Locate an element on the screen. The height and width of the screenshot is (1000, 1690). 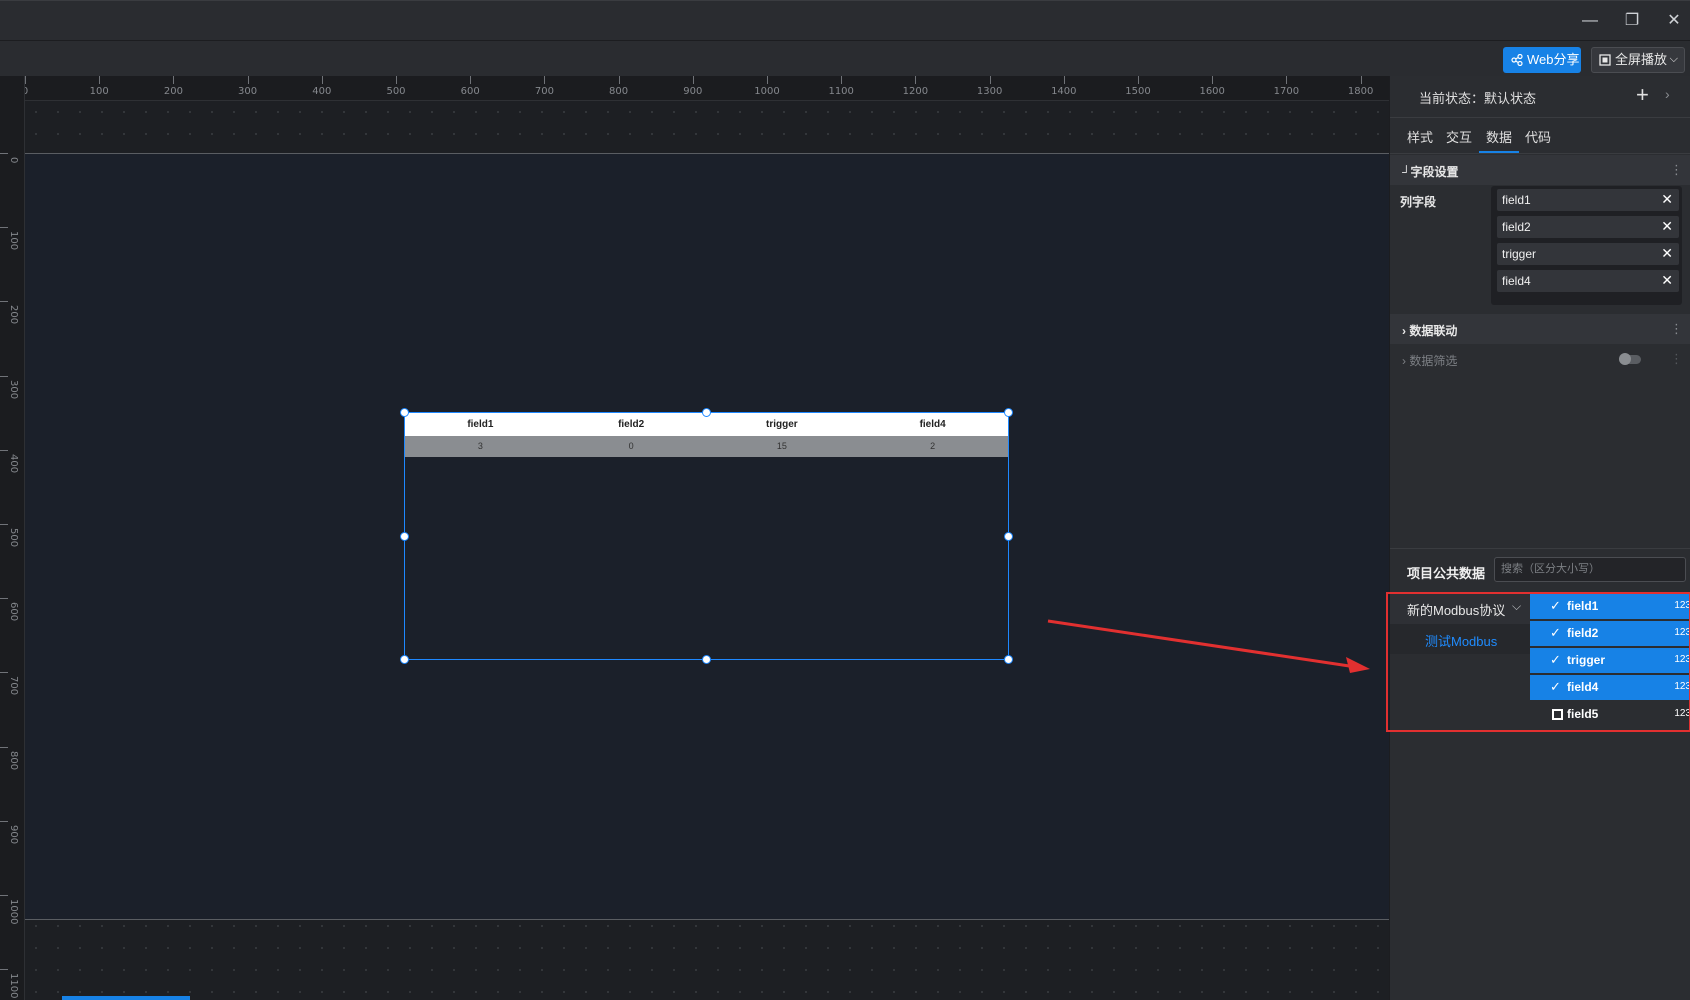
close-button: ✕ is located at coordinates (1674, 21).